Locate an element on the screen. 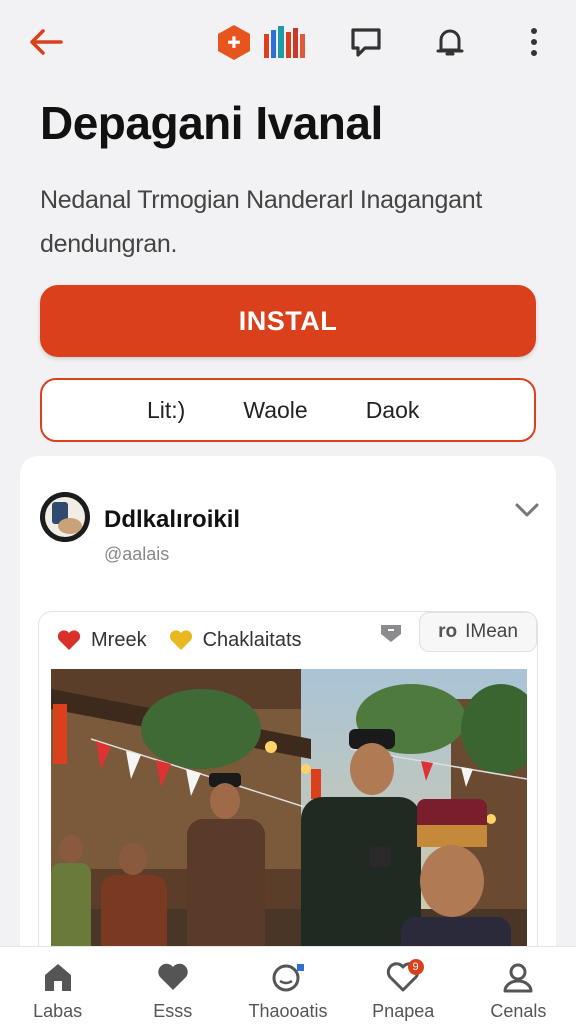  reactions-row: Mreek Chaklaitats is located at coordinates (190, 640).